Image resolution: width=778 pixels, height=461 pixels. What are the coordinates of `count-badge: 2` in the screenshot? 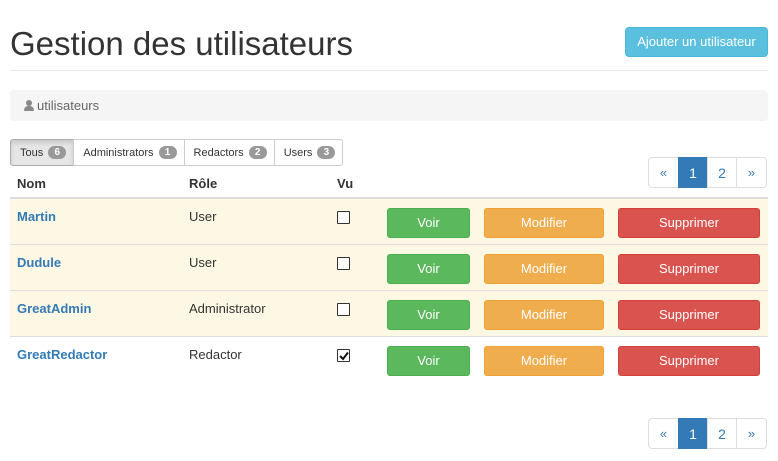 It's located at (257, 152).